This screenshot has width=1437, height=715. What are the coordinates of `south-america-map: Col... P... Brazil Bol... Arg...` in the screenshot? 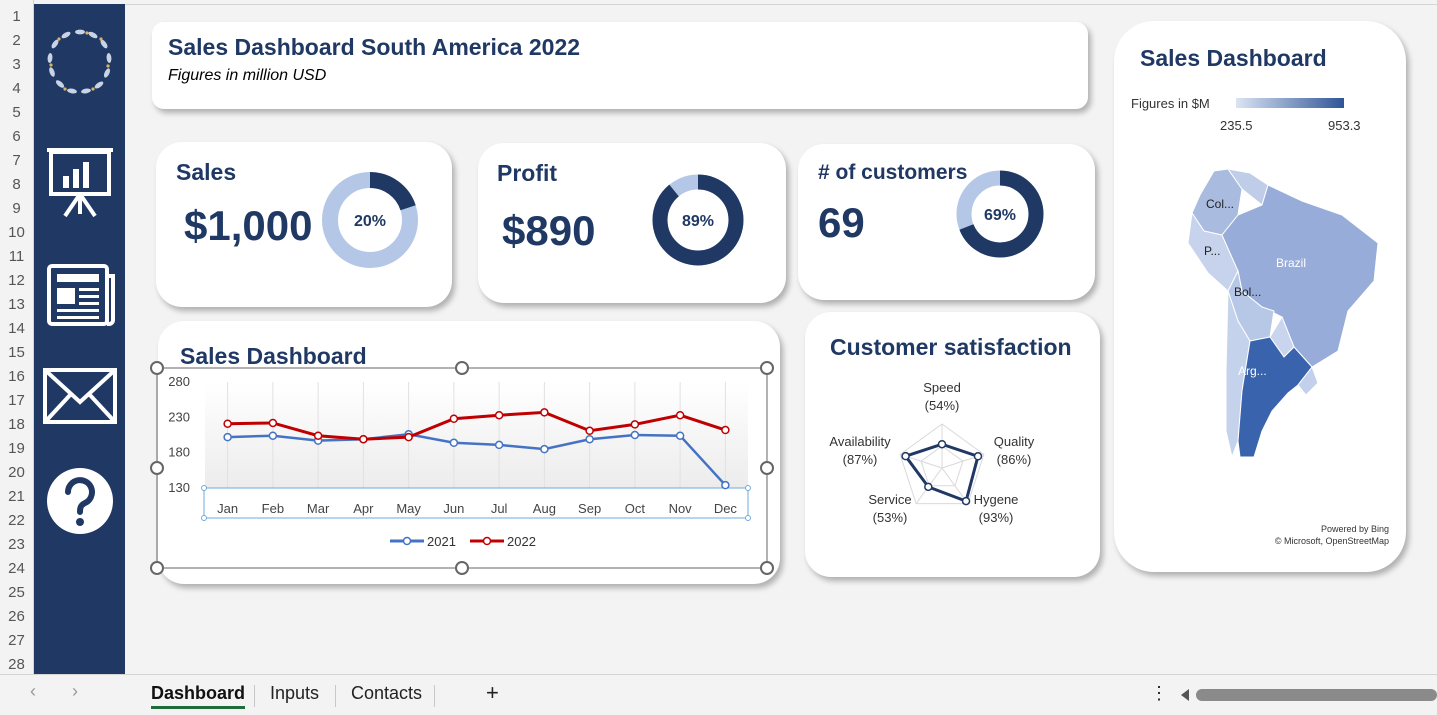 It's located at (1267, 311).